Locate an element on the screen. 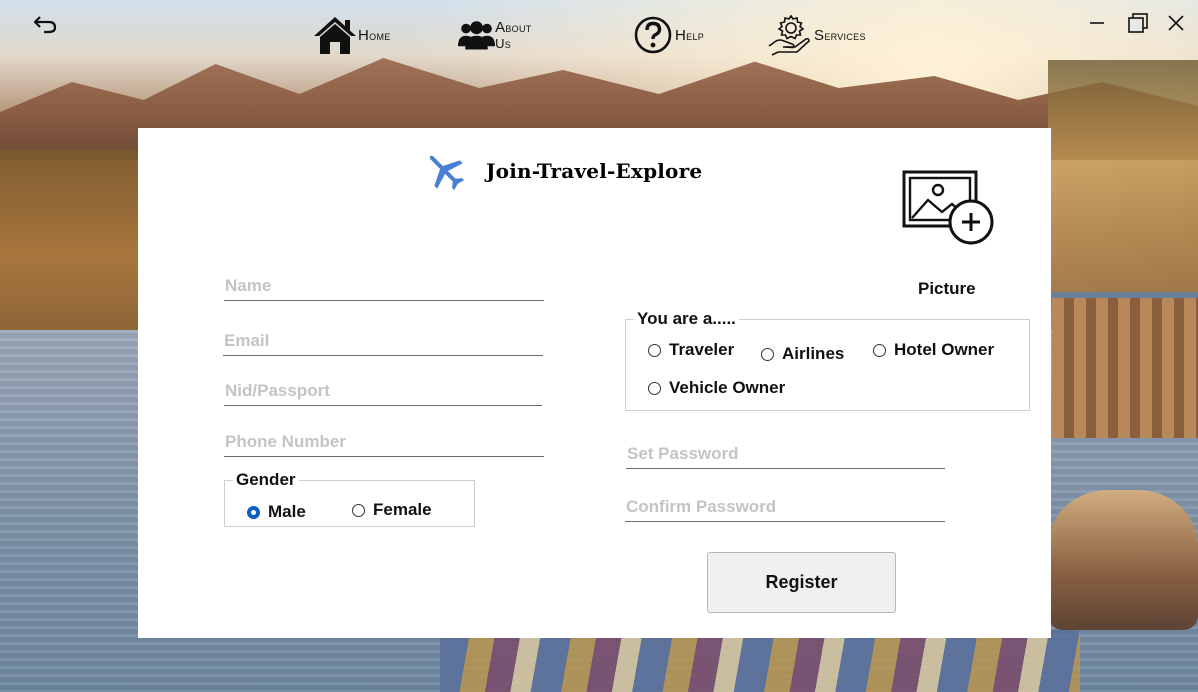  form-header: Join-Travel-Explore is located at coordinates (562, 171).